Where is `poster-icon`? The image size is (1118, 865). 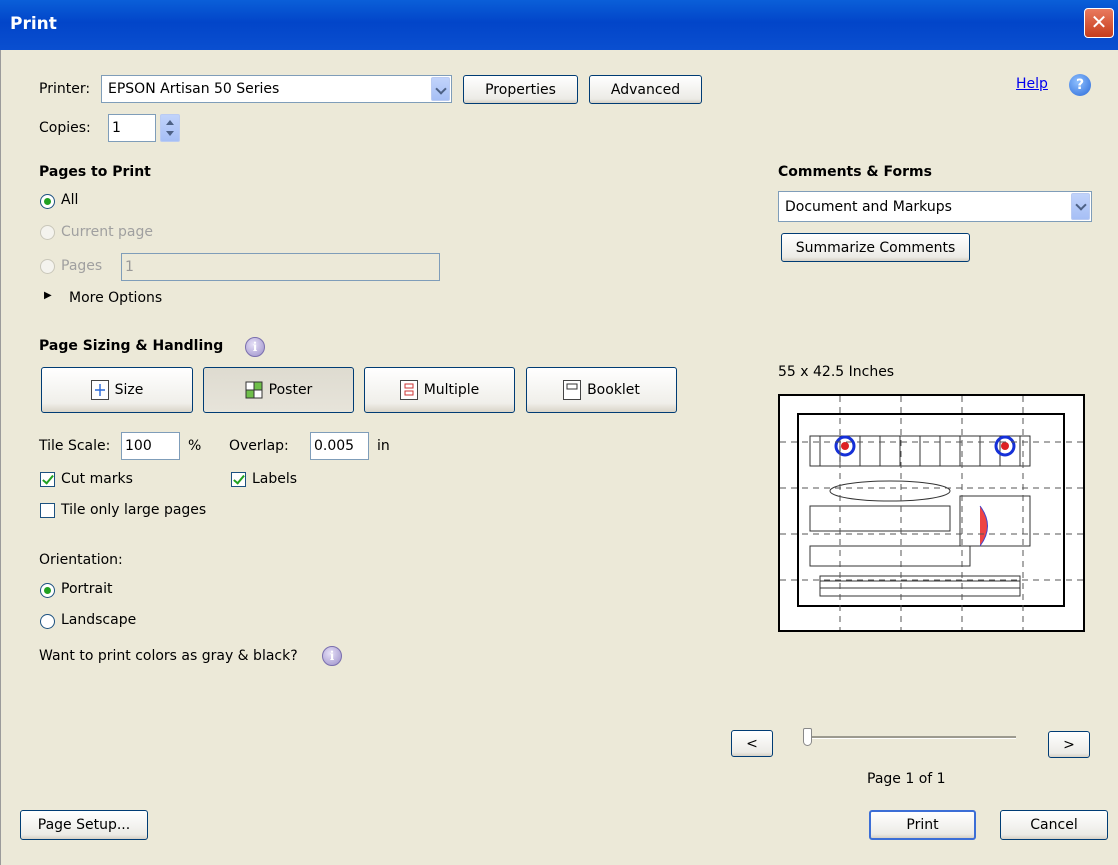 poster-icon is located at coordinates (254, 390).